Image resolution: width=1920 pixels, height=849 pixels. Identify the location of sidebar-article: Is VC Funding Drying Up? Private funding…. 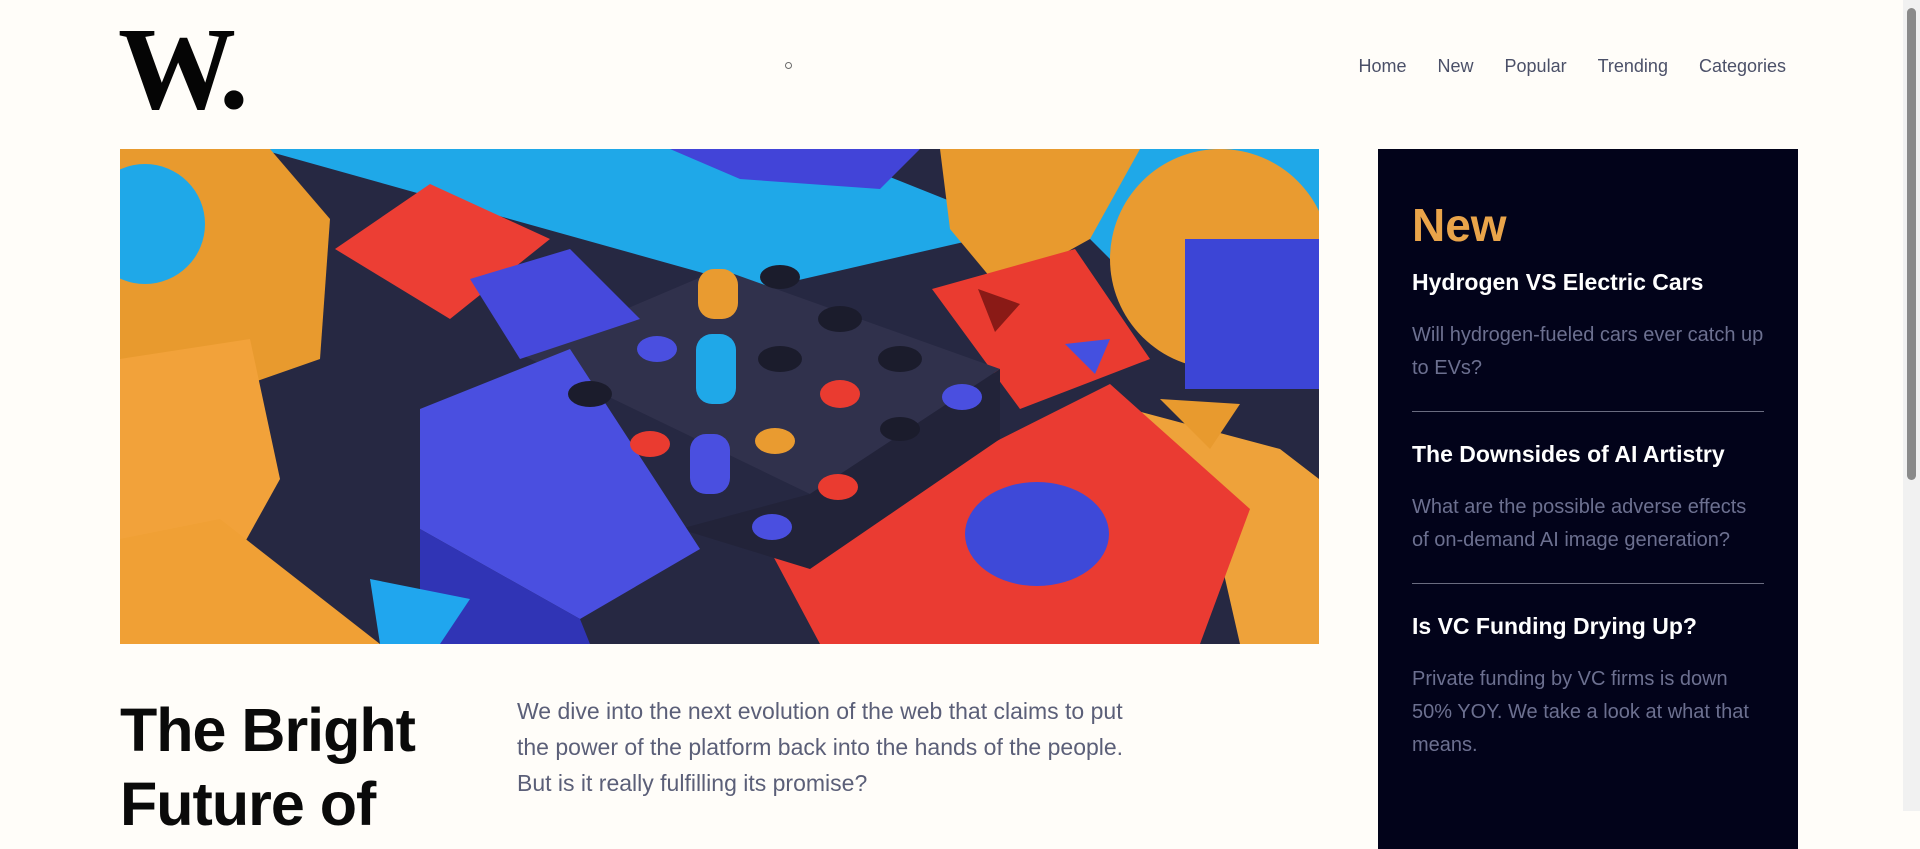
(1588, 699).